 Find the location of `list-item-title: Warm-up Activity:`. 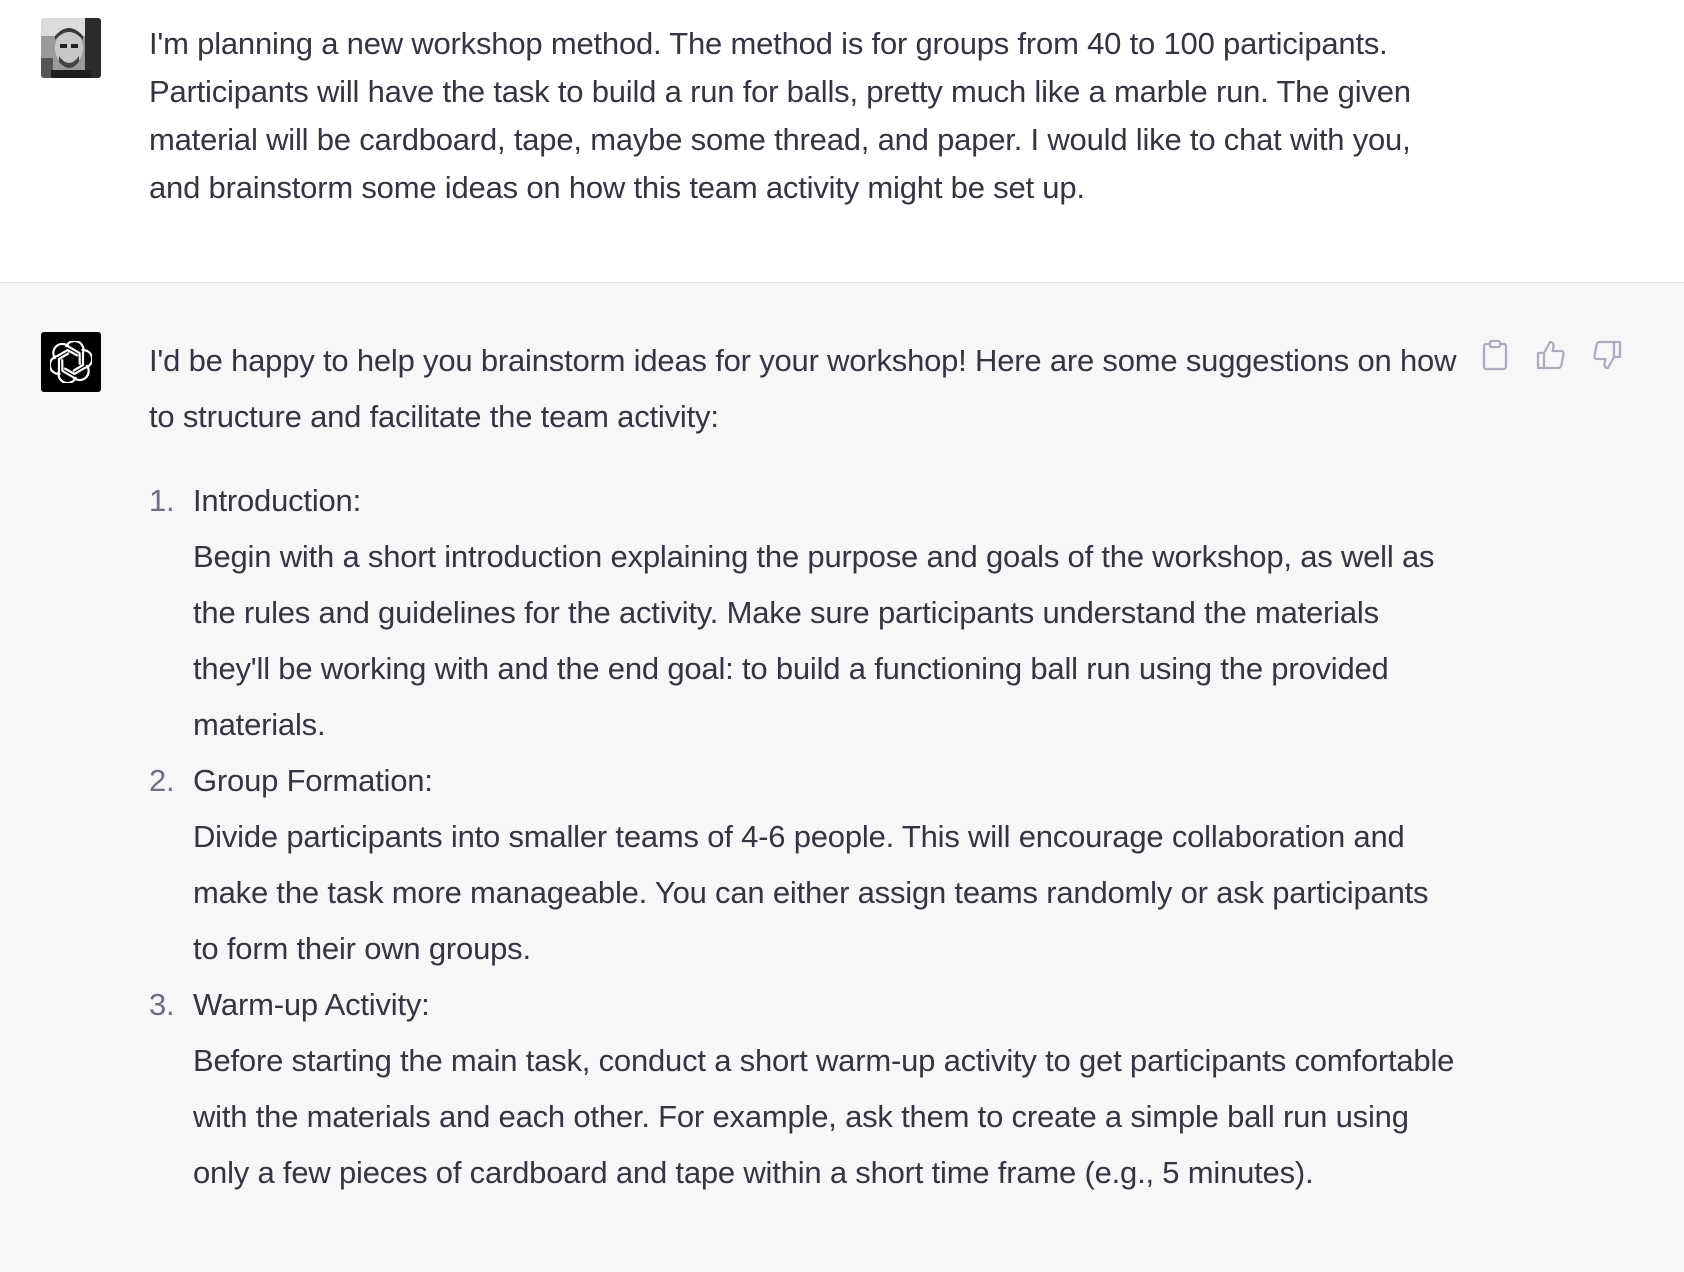

list-item-title: Warm-up Activity: is located at coordinates (311, 1004).